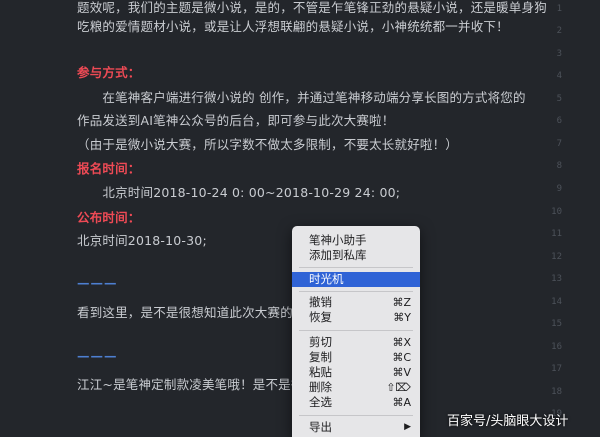  What do you see at coordinates (109, 168) in the screenshot?
I see `section-heading: 报名时间：` at bounding box center [109, 168].